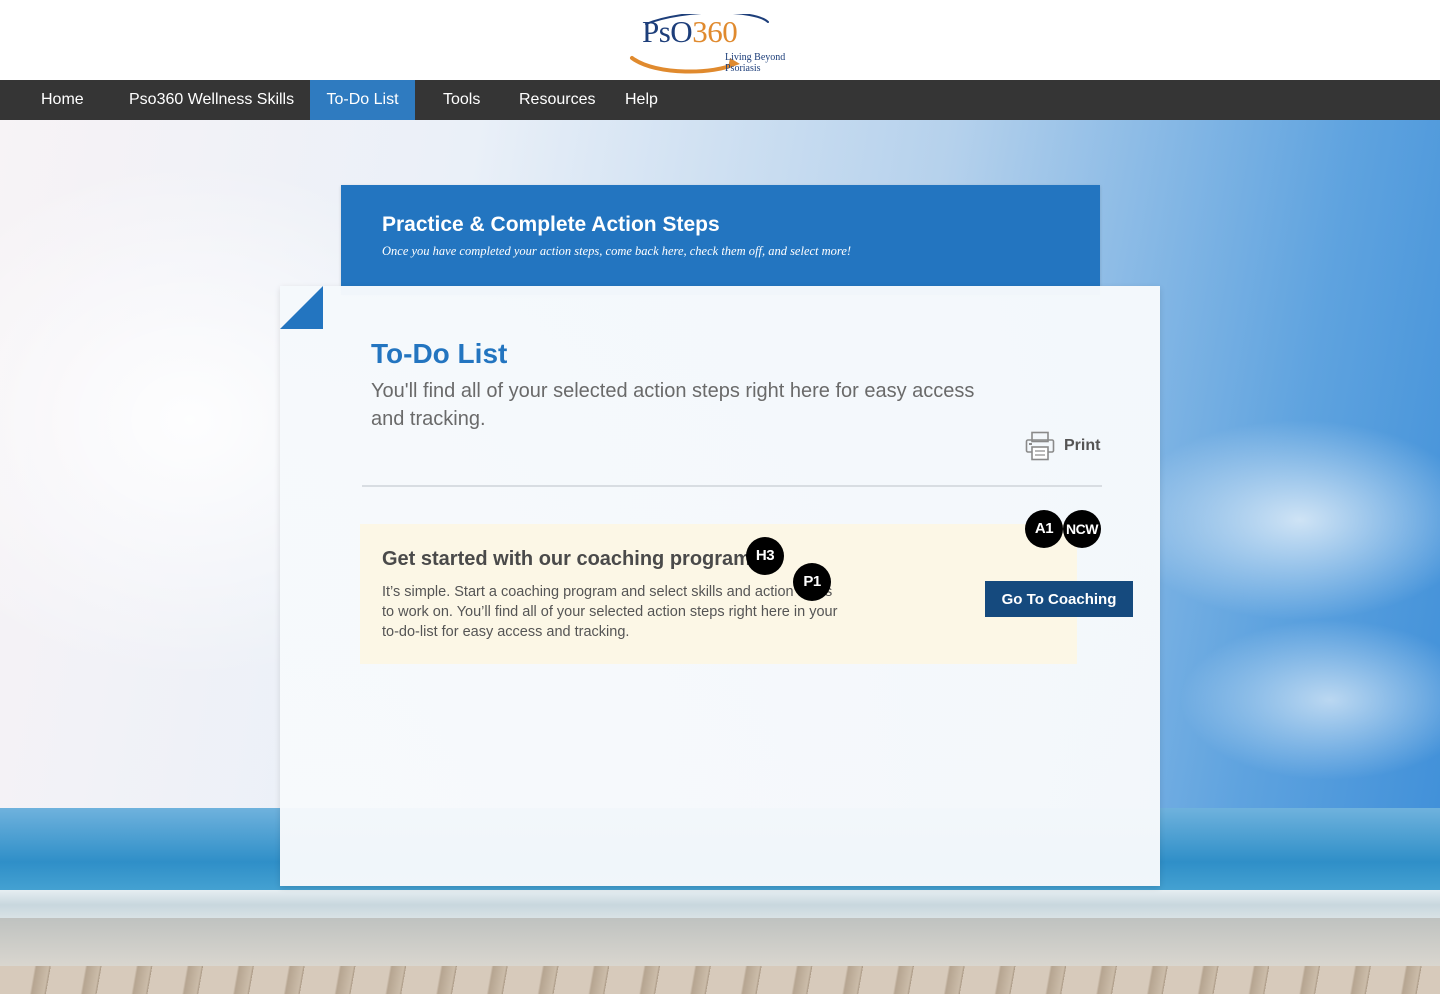 Image resolution: width=1440 pixels, height=994 pixels. Describe the element at coordinates (720, 942) in the screenshot. I see `sand` at that location.